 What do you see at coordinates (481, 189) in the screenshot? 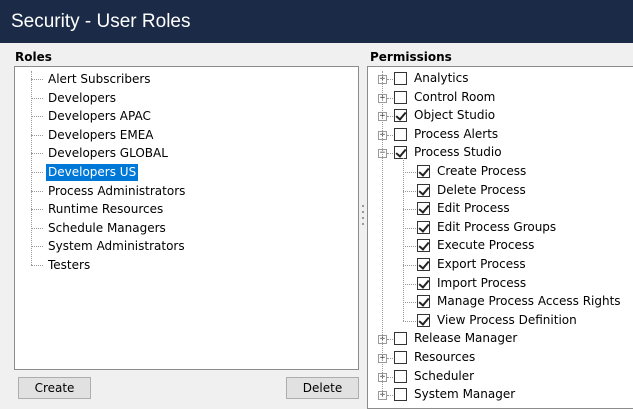
I see `permission-label: Delete Process` at bounding box center [481, 189].